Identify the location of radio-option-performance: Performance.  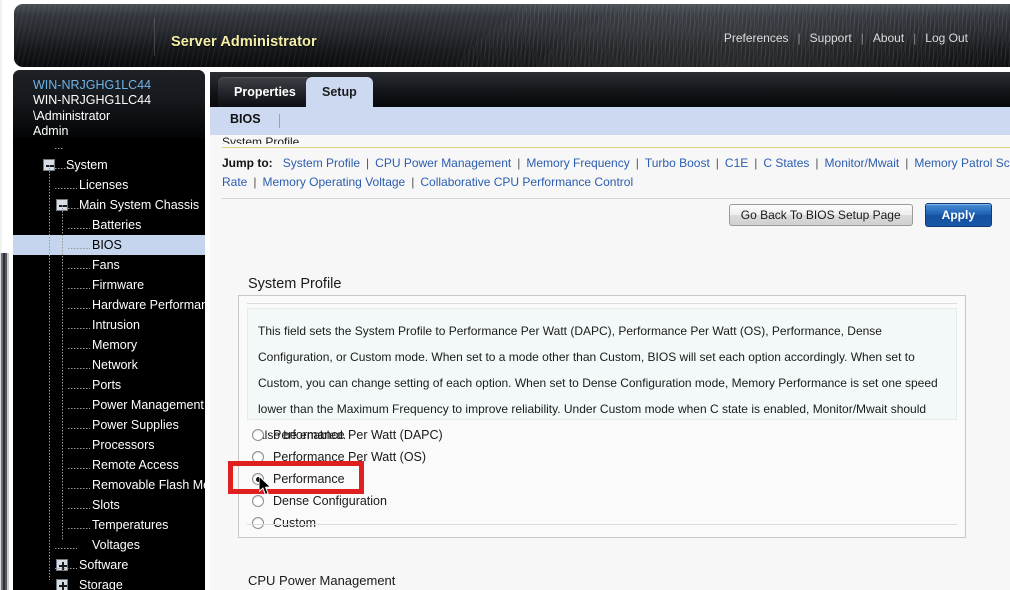
(602, 479).